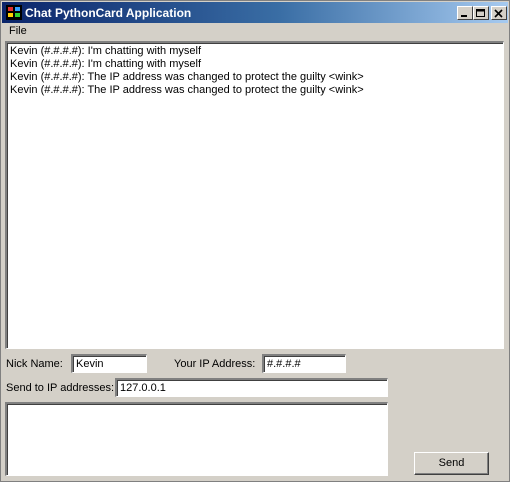  I want to click on message-input, so click(196, 439).